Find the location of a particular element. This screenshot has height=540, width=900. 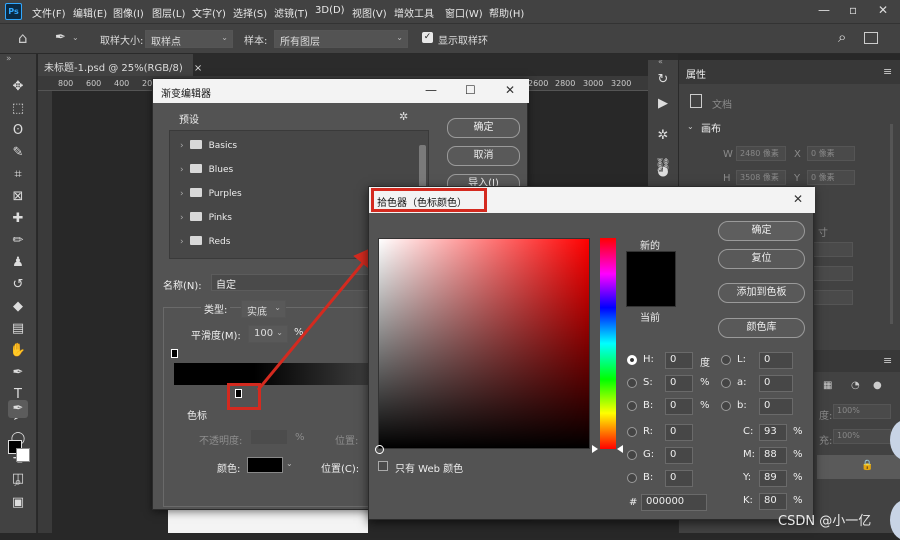

magenta-input: 88 is located at coordinates (773, 455).